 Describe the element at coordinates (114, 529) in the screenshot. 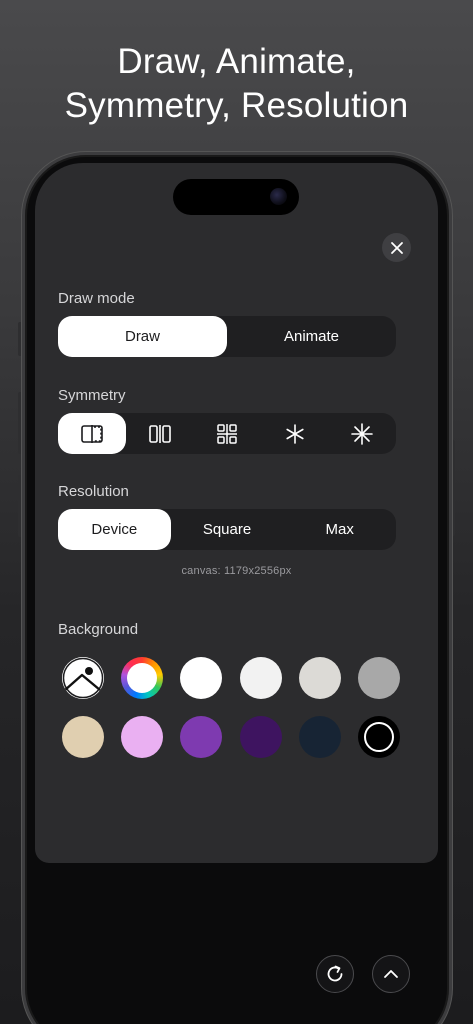

I see `resolution-device: Device` at that location.